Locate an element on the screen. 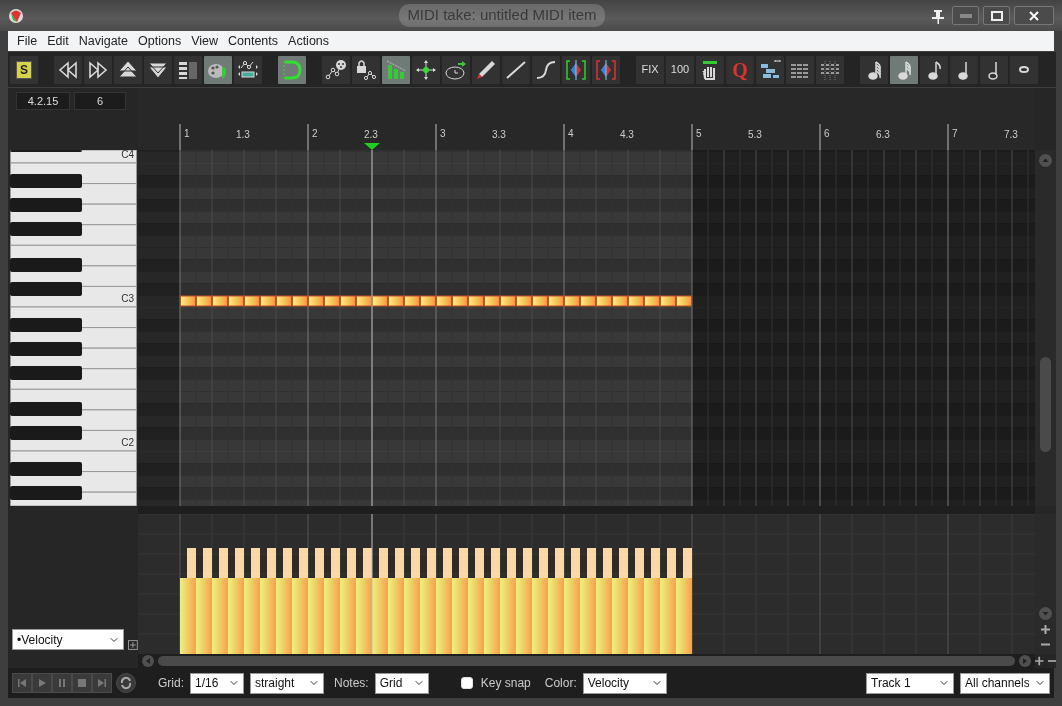 Image resolution: width=1062 pixels, height=706 pixels. value-field: 6 is located at coordinates (100, 101).